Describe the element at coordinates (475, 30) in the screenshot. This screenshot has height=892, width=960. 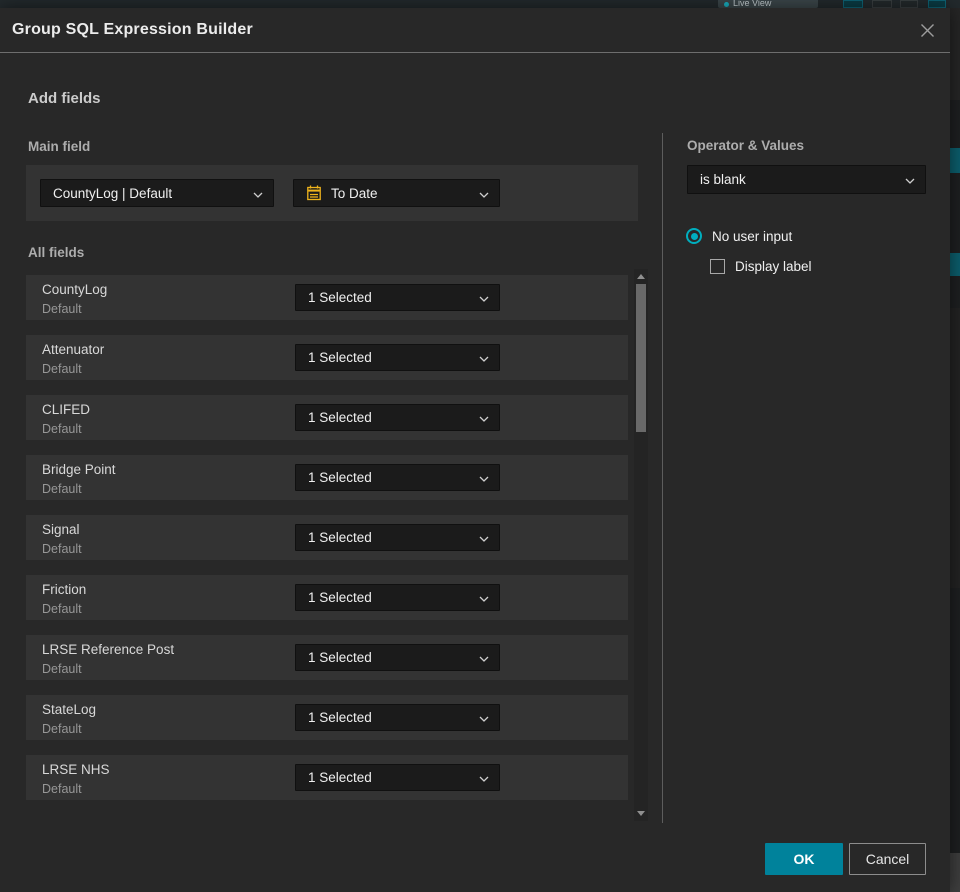
I see `dialog-header: Group SQL Expression Builder` at that location.